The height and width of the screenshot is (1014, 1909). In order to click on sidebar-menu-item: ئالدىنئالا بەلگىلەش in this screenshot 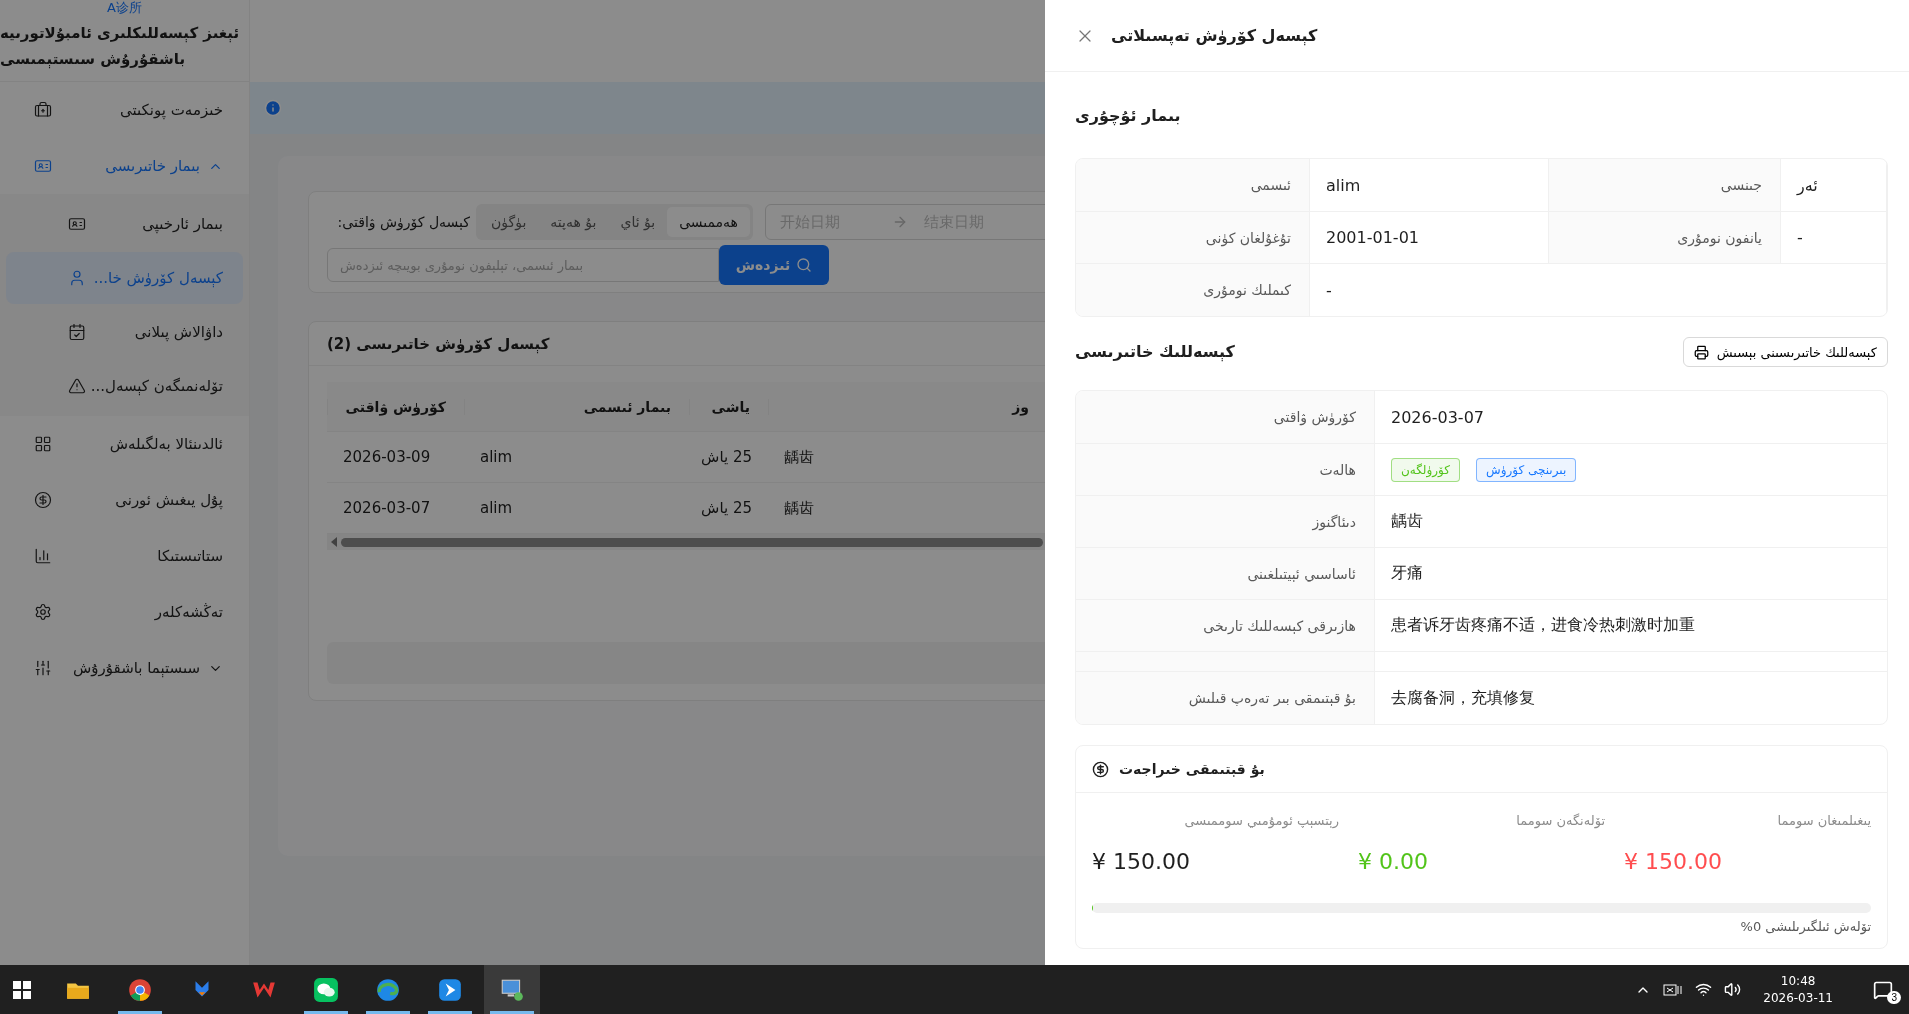, I will do `click(124, 444)`.